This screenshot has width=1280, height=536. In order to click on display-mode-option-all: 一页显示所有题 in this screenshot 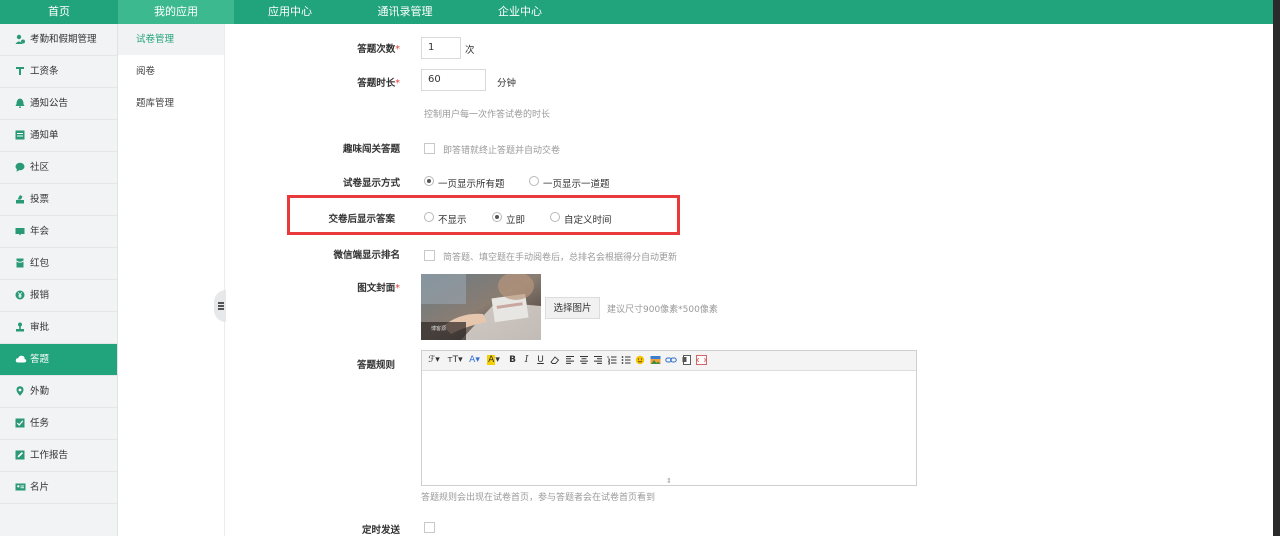, I will do `click(471, 184)`.